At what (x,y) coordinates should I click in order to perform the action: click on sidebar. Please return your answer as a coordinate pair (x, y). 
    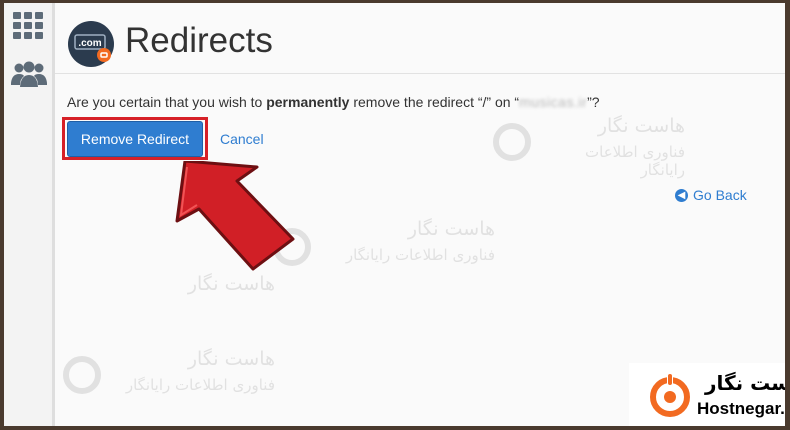
    Looking at the image, I should click on (29, 214).